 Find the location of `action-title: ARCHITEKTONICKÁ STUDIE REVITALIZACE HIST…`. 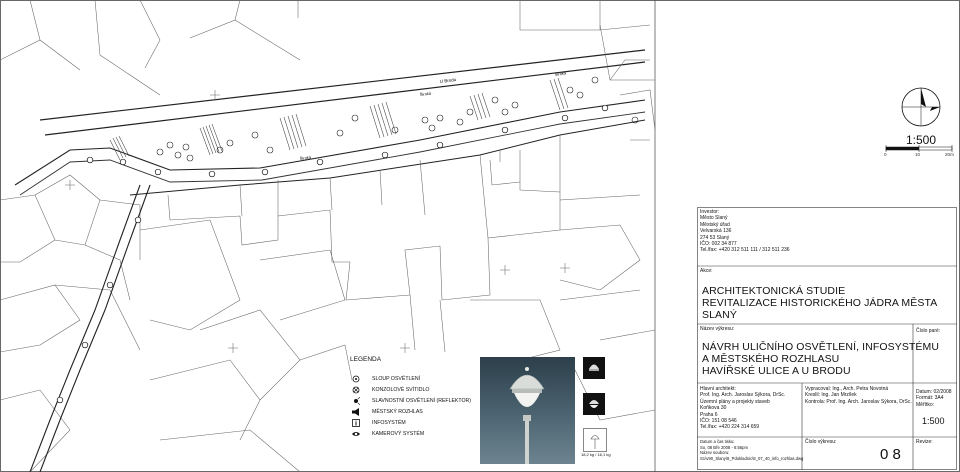

action-title: ARCHITEKTONICKÁ STUDIE REVITALIZACE HIST… is located at coordinates (831, 303).